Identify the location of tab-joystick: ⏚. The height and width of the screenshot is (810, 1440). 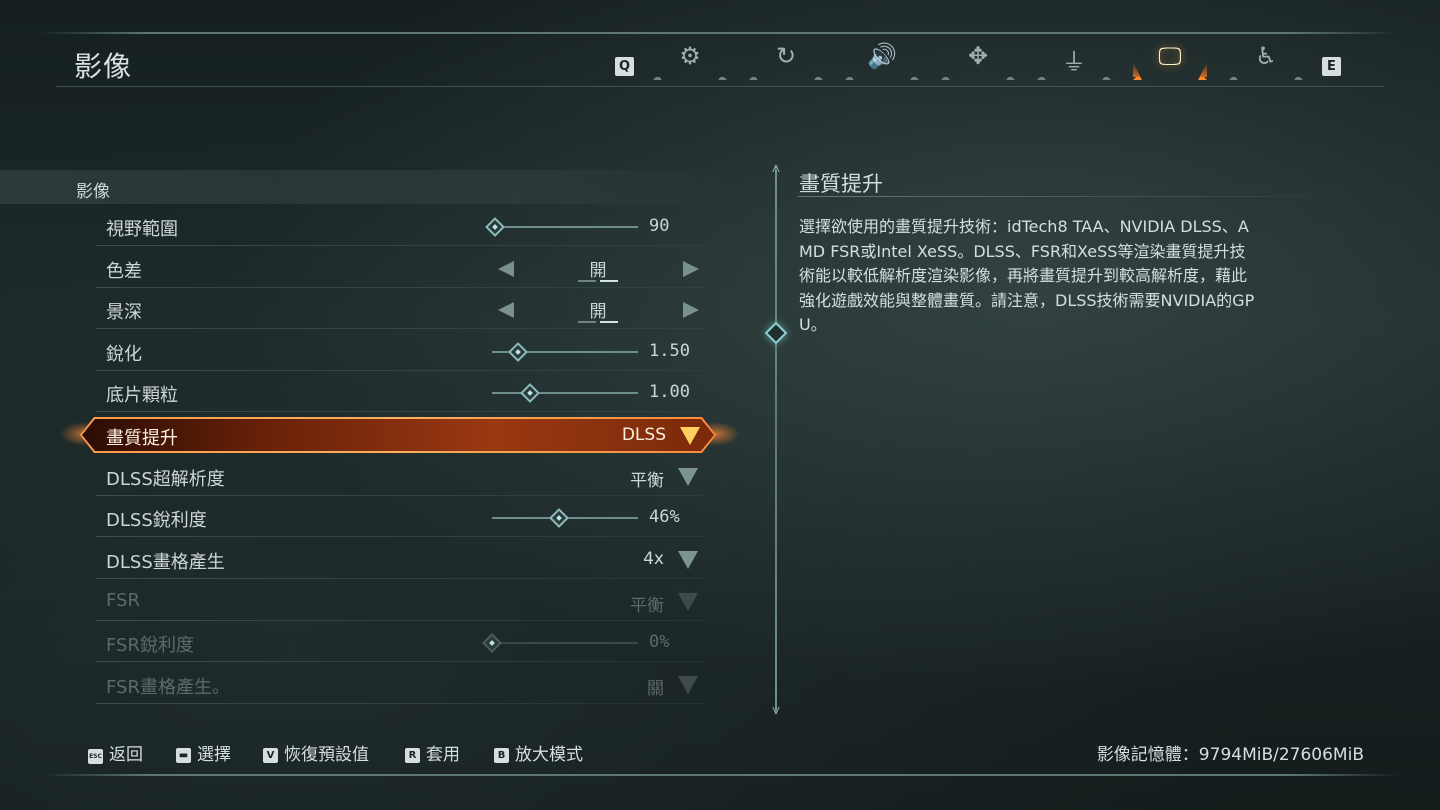
(1074, 61).